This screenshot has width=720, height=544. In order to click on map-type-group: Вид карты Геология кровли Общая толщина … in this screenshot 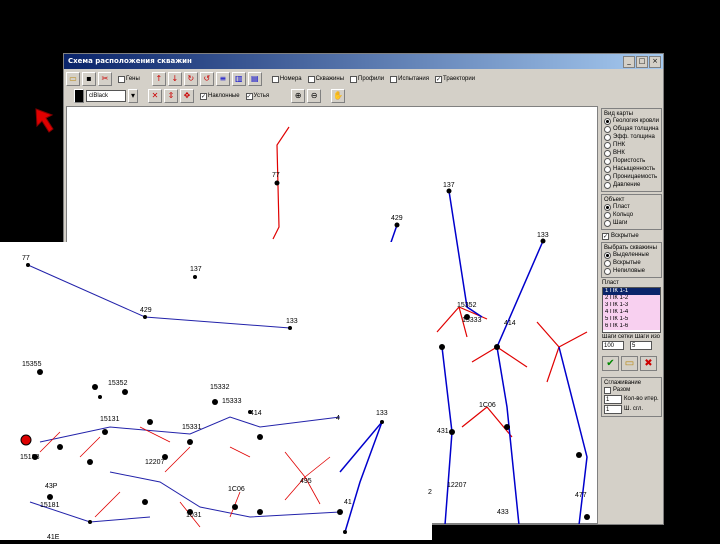, I will do `click(631, 150)`.